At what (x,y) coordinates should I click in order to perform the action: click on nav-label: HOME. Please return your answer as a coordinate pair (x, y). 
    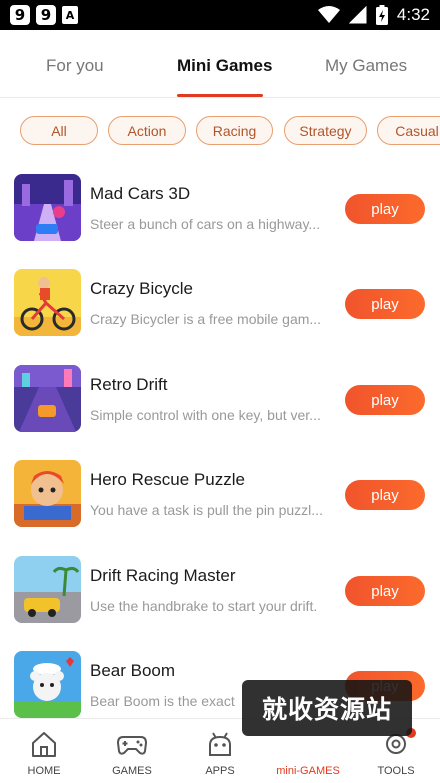
    Looking at the image, I should click on (44, 771).